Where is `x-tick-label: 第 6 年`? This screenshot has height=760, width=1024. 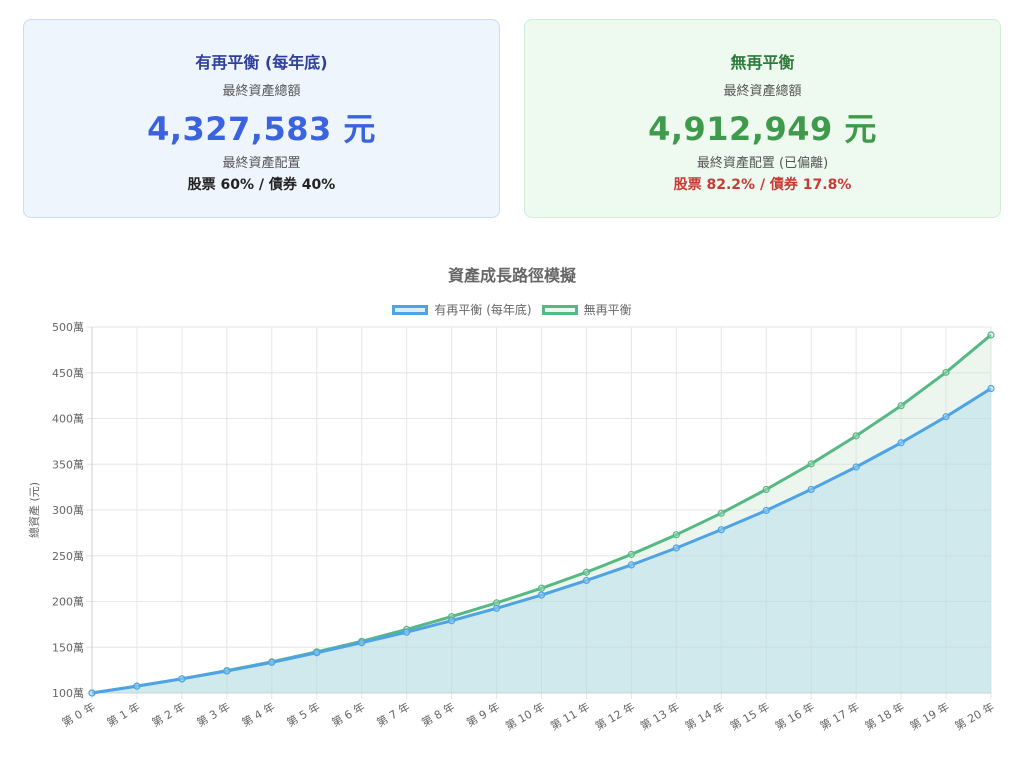
x-tick-label: 第 6 年 is located at coordinates (348, 714).